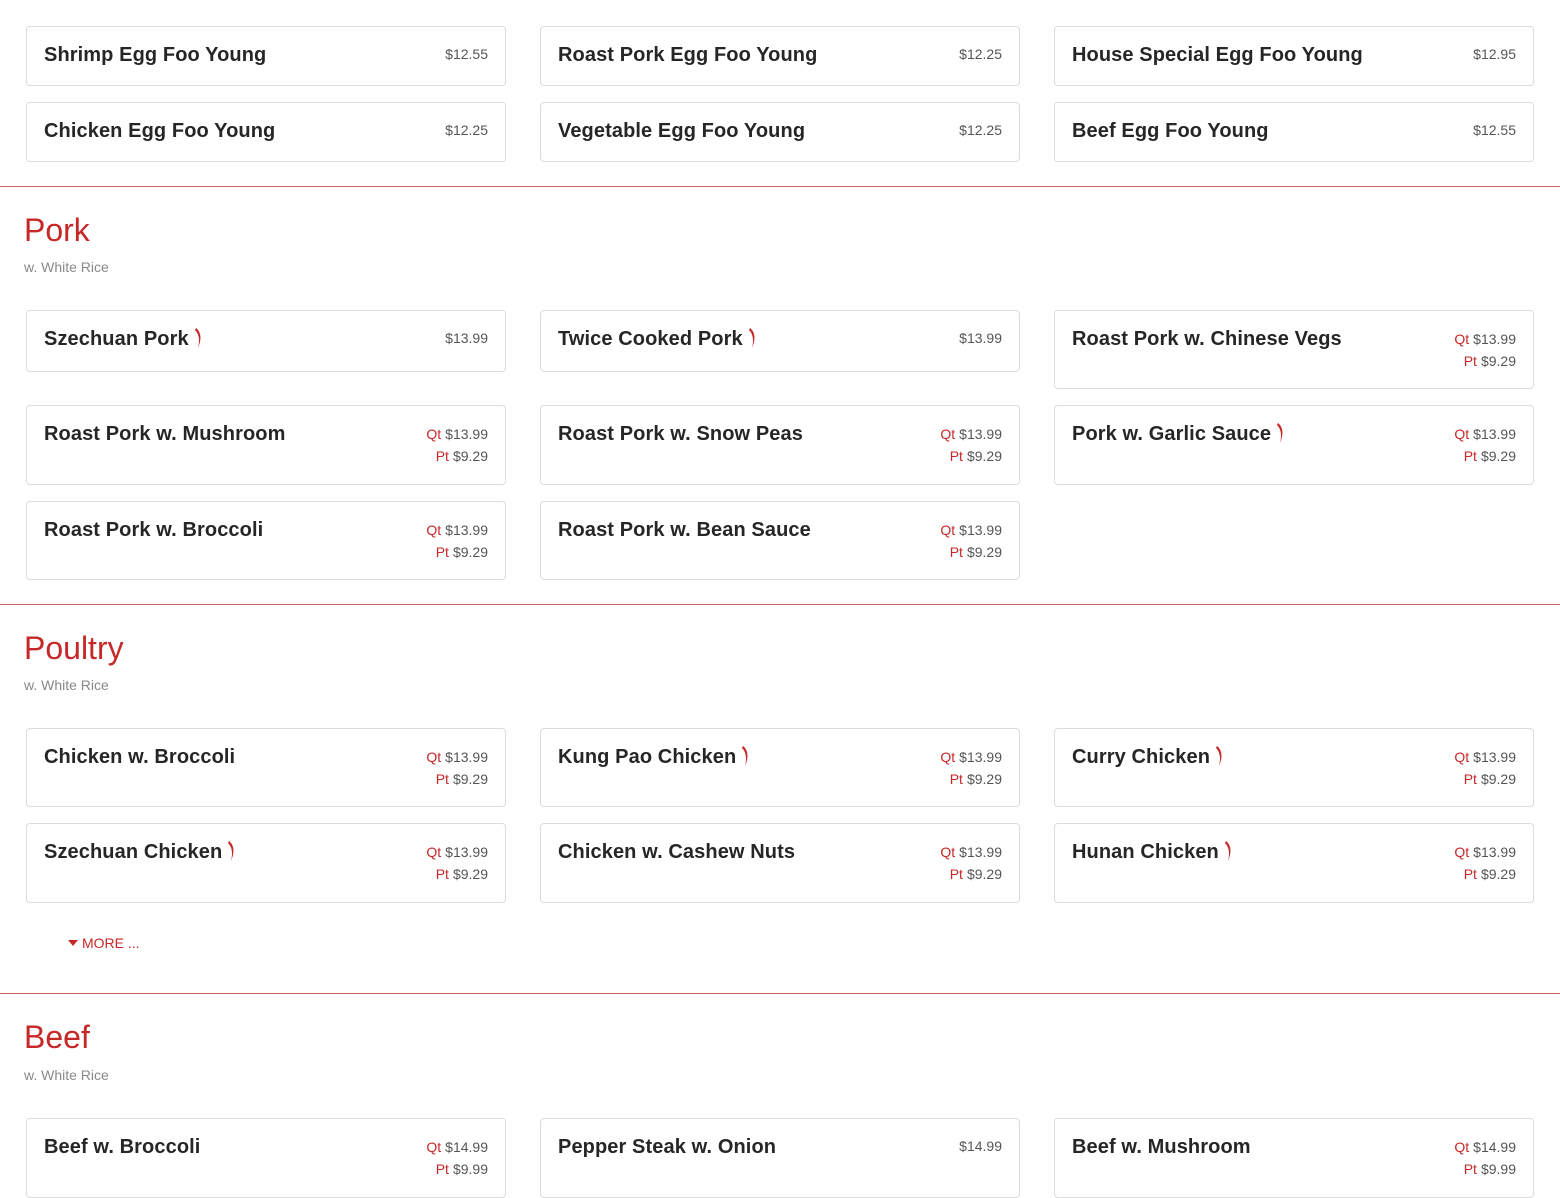  Describe the element at coordinates (1152, 852) in the screenshot. I see `item-name: Hunan Chicken` at that location.